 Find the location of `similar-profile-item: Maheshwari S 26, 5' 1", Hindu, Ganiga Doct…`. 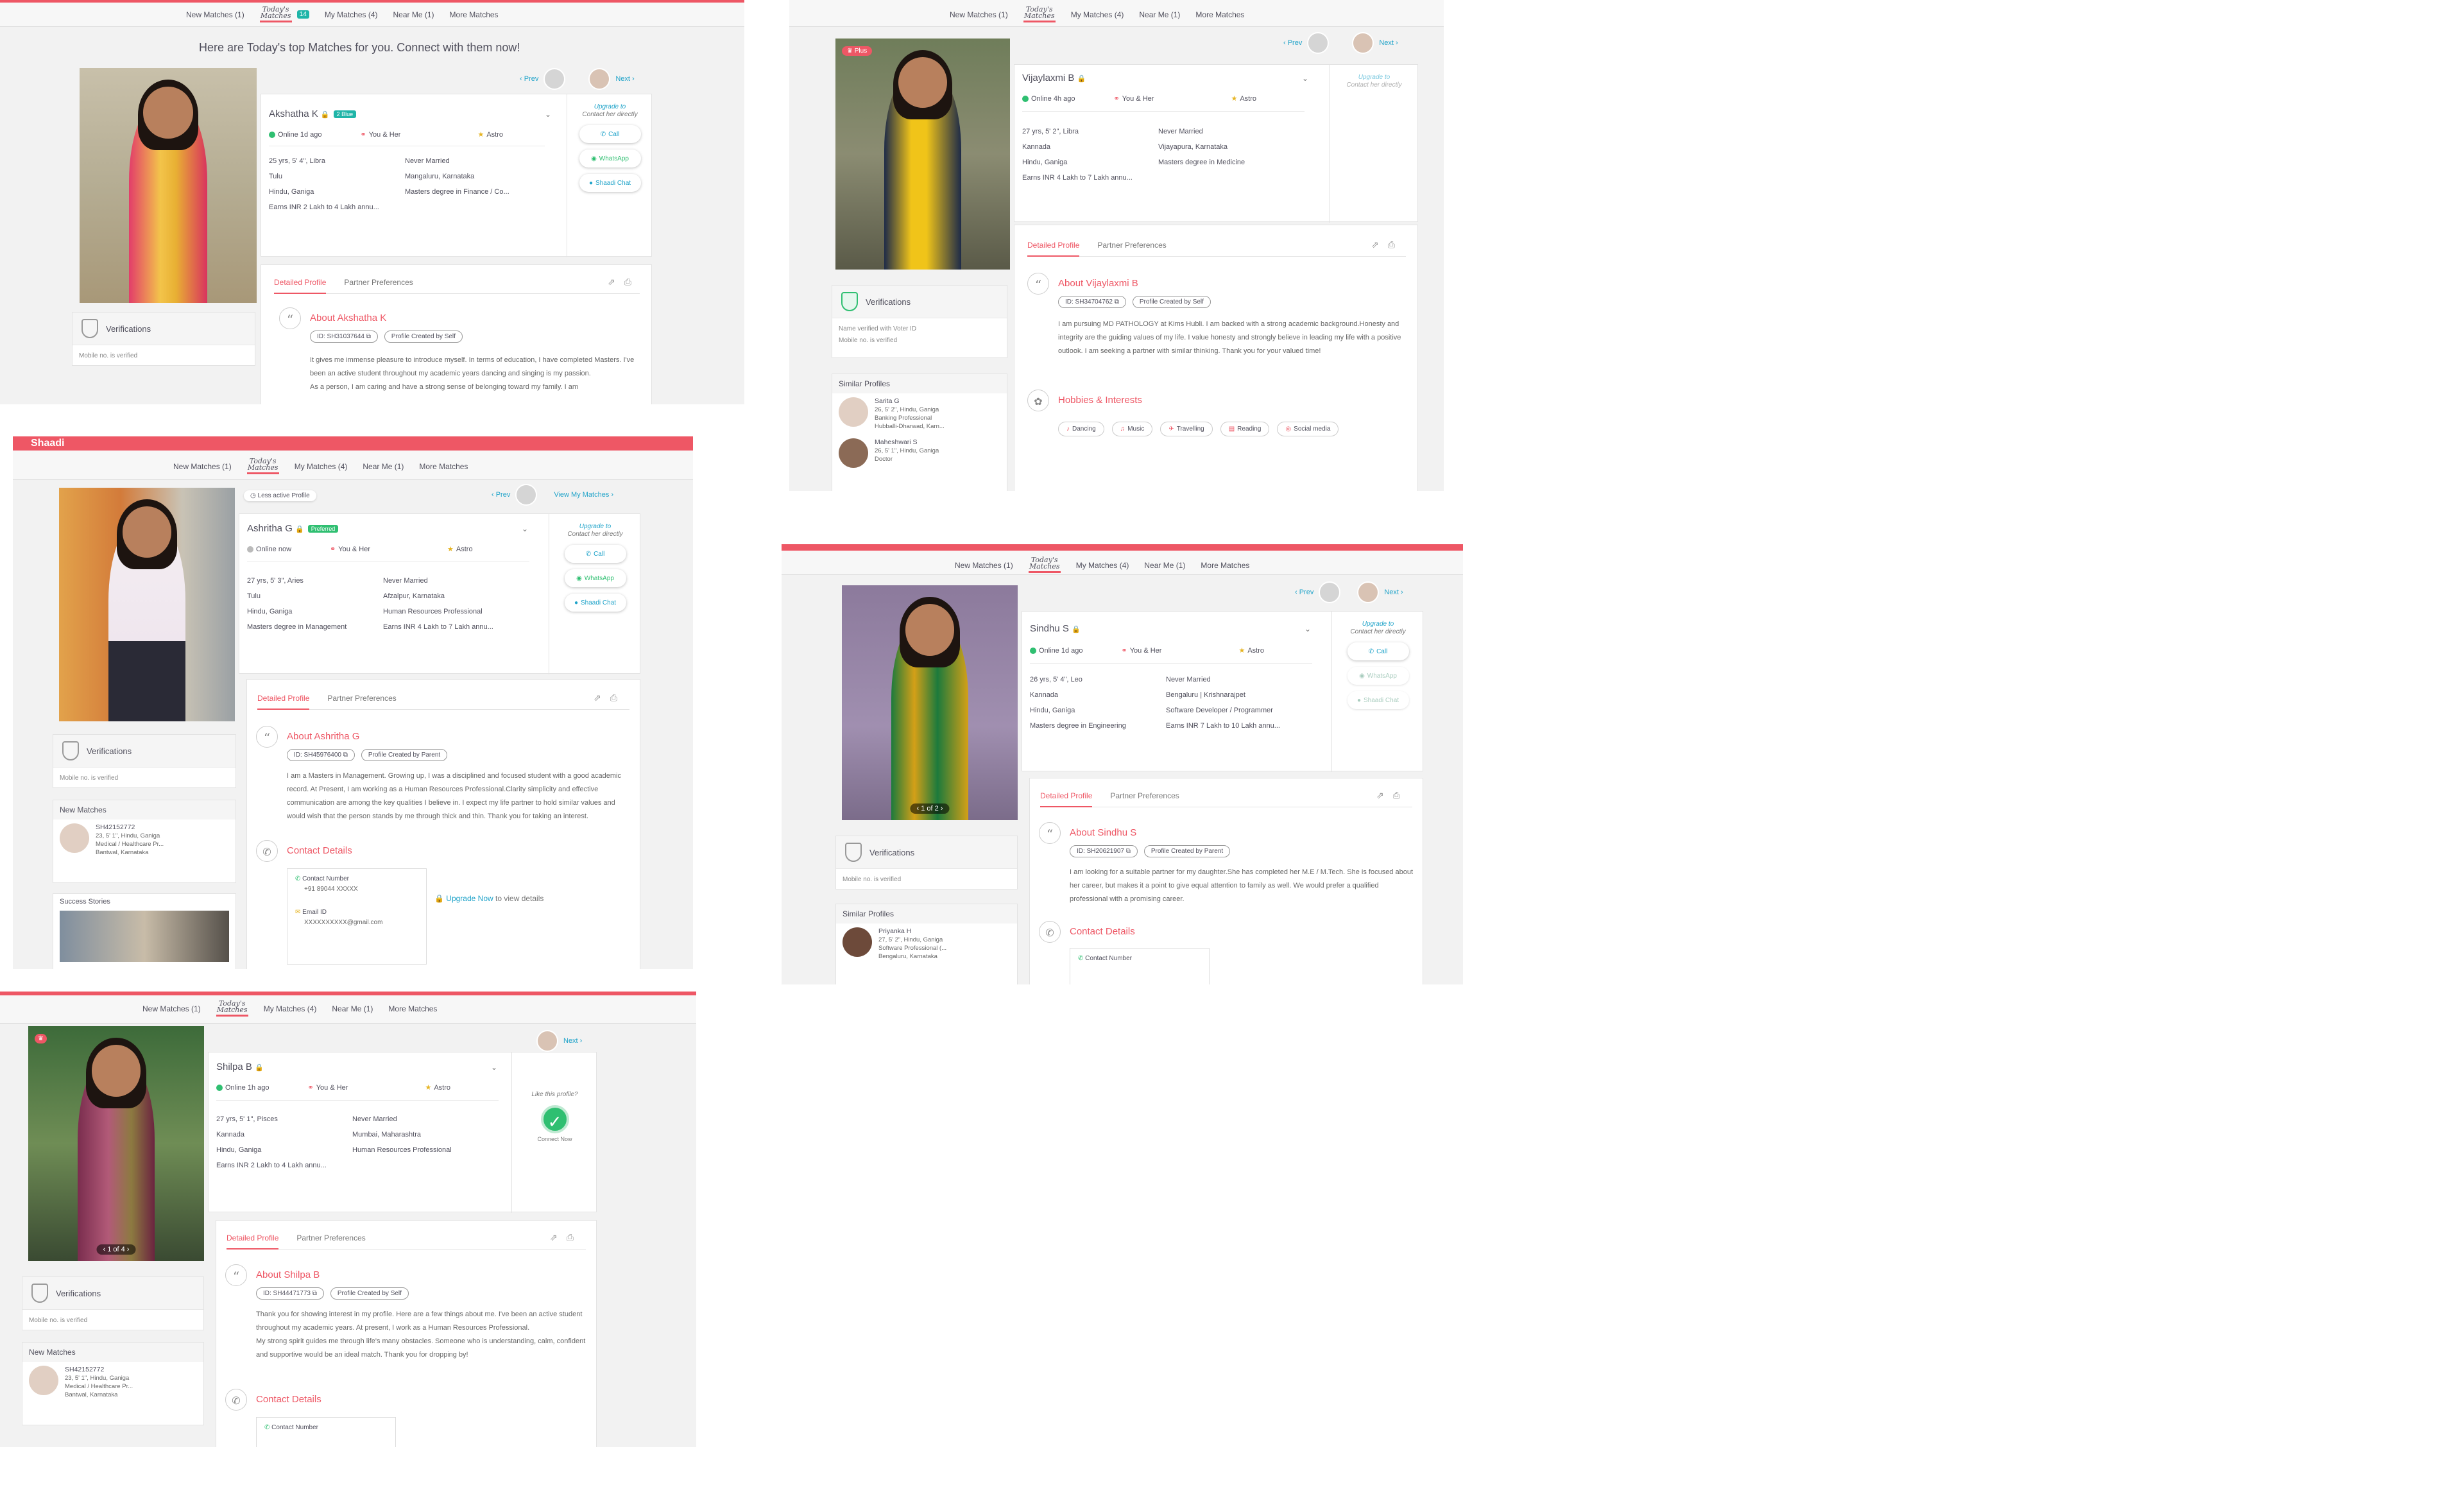

similar-profile-item: Maheshwari S 26, 5' 1", Hindu, Ganiga Doct… is located at coordinates (920, 453).